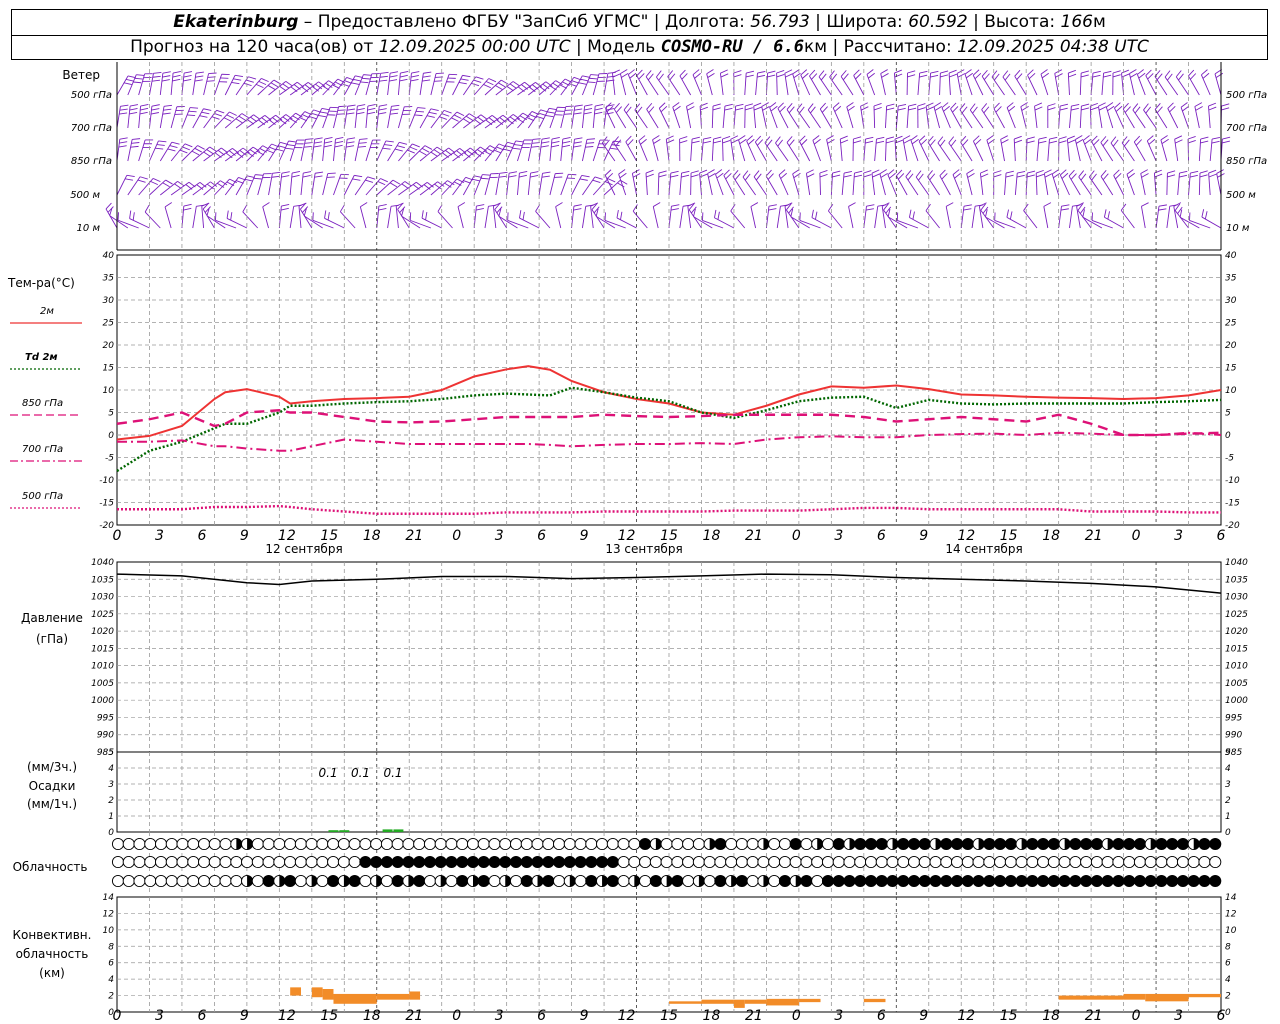  What do you see at coordinates (627, 1016) in the screenshot?
I see `x-tick-bottom: 12` at bounding box center [627, 1016].